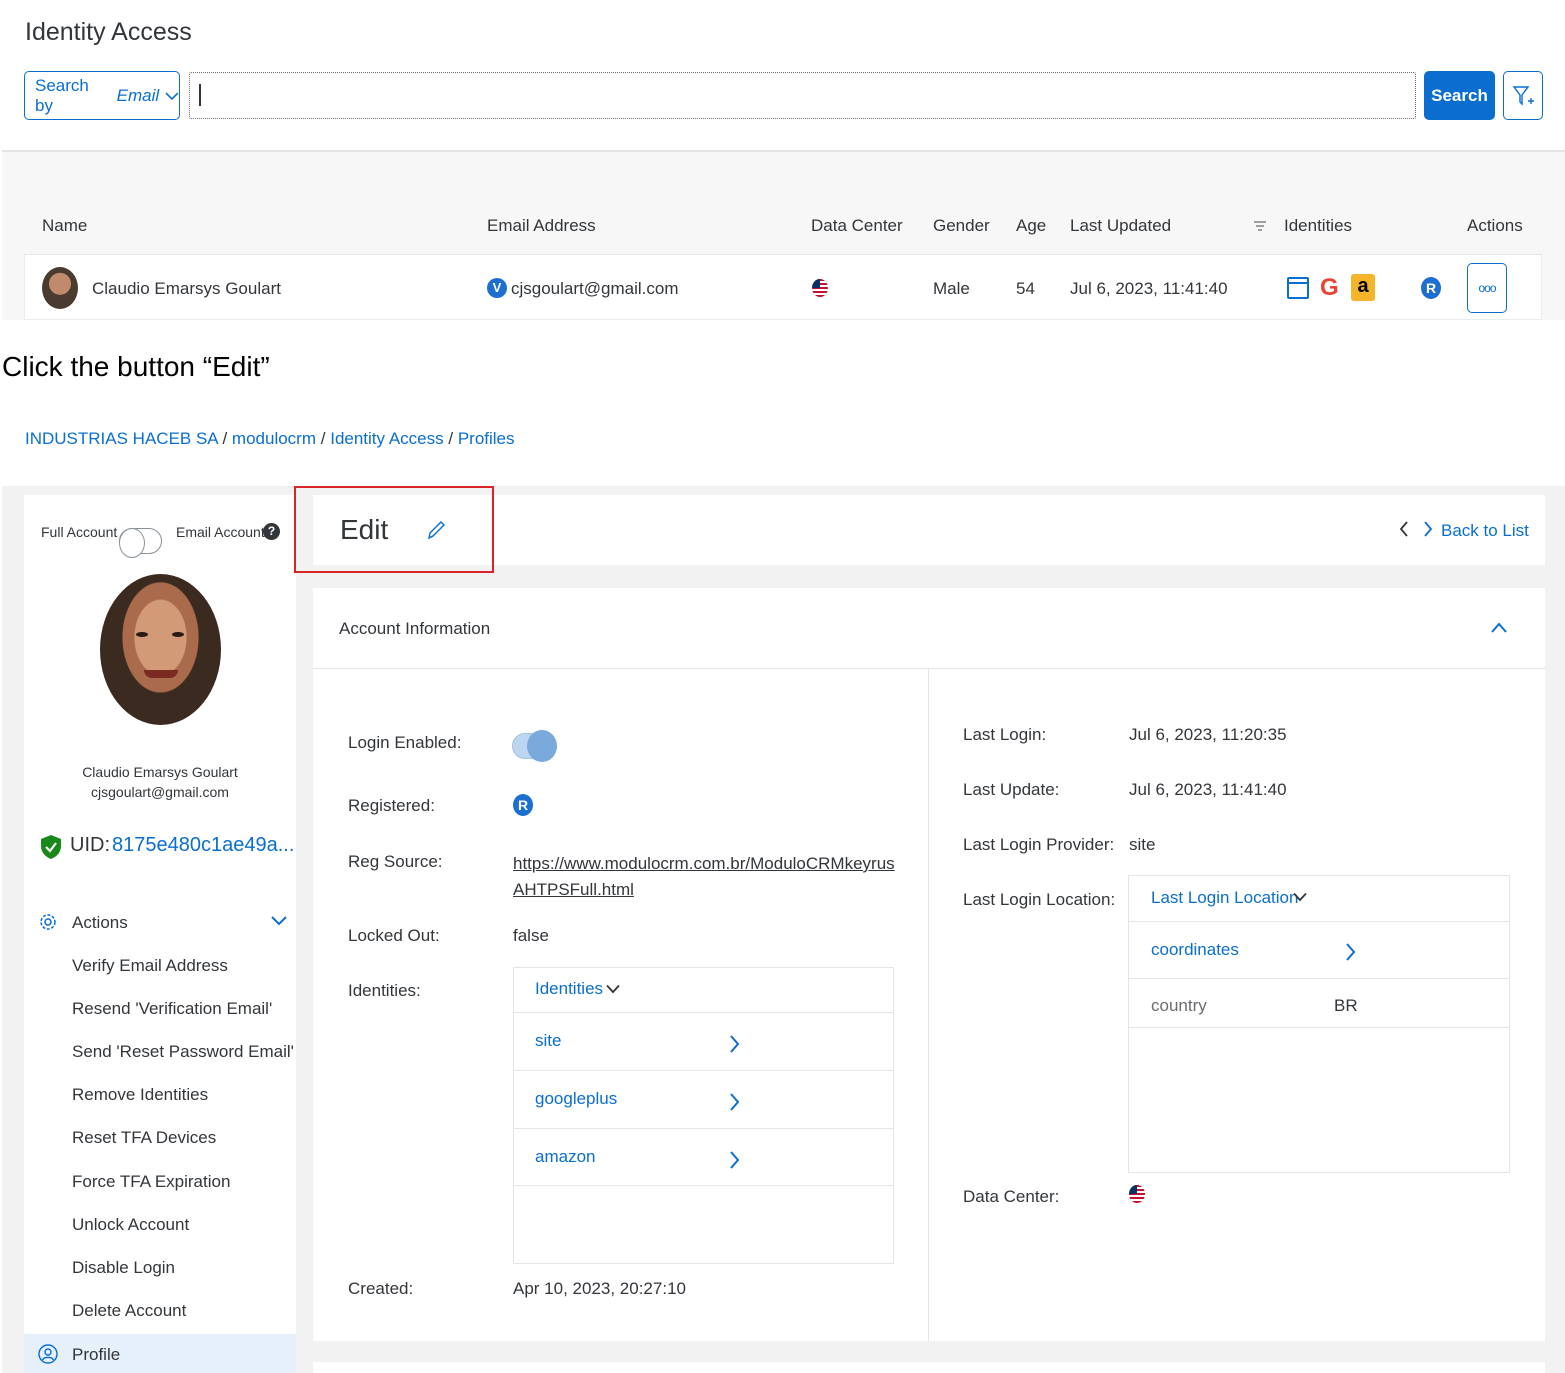  What do you see at coordinates (1039, 899) in the screenshot?
I see `last-login-location-label: Last Login Location:` at bounding box center [1039, 899].